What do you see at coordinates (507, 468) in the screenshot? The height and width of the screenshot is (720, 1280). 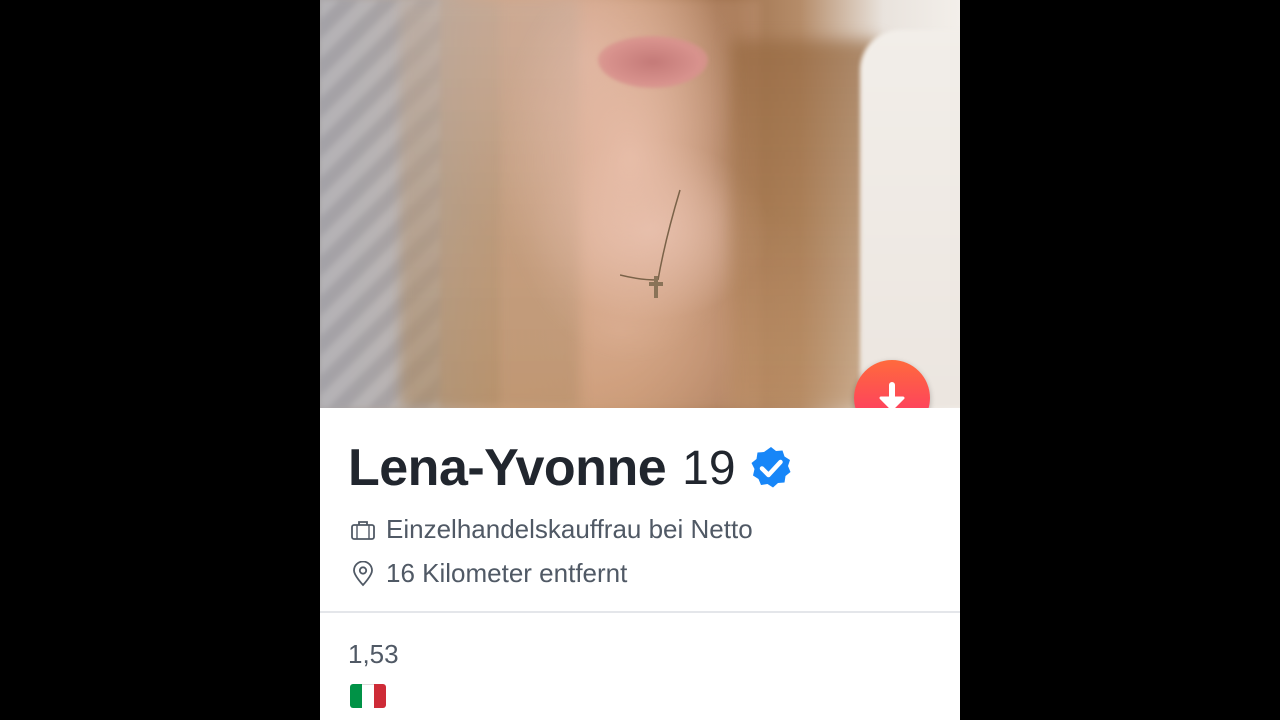 I see `profile-name: Lena-Yvonne` at bounding box center [507, 468].